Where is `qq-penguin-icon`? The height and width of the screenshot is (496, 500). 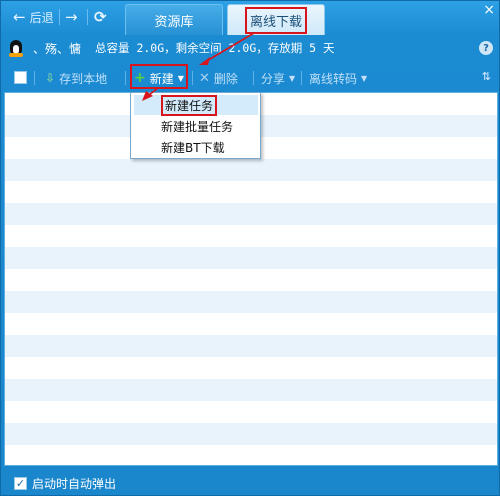 qq-penguin-icon is located at coordinates (16, 48).